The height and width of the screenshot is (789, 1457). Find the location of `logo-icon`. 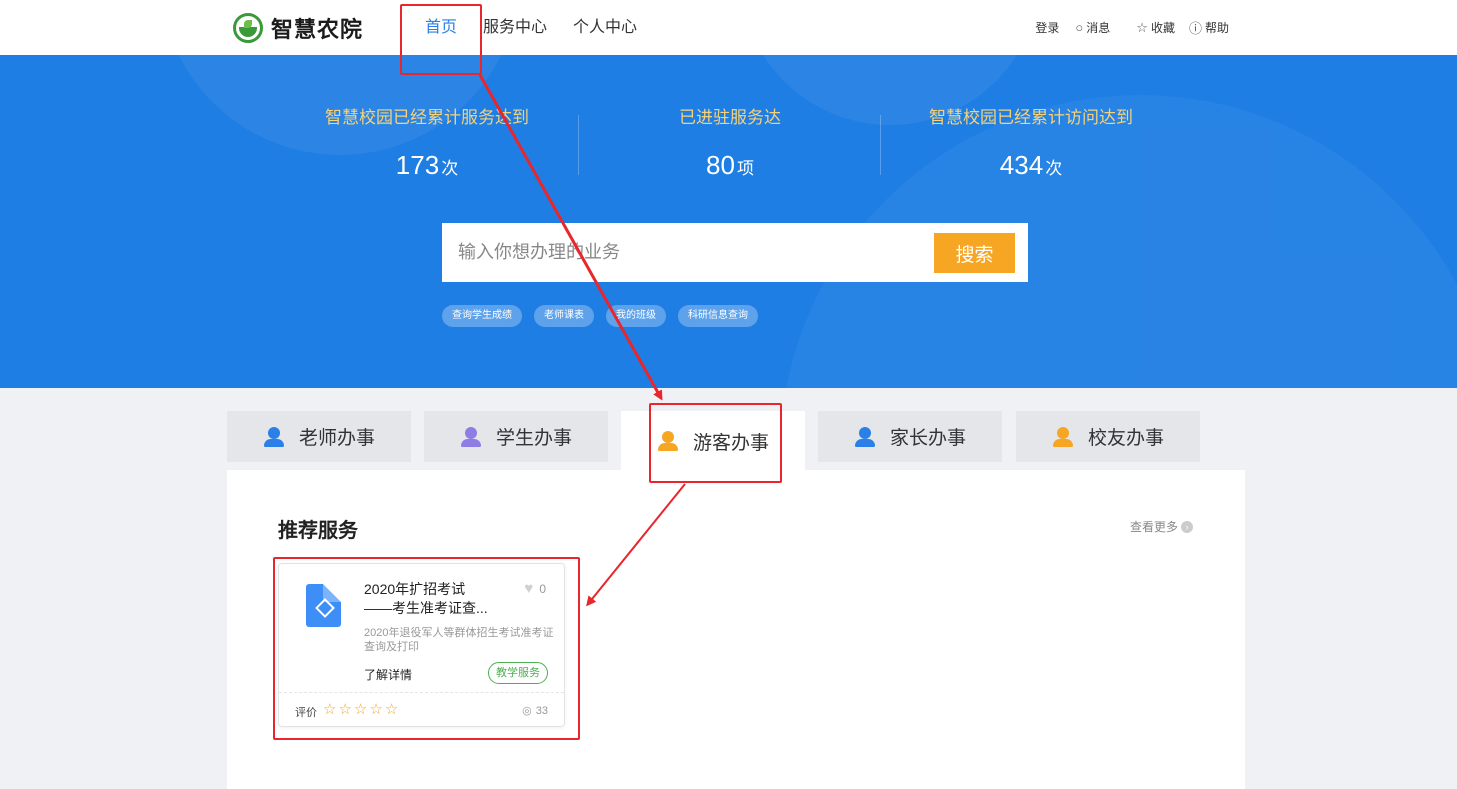

logo-icon is located at coordinates (248, 28).